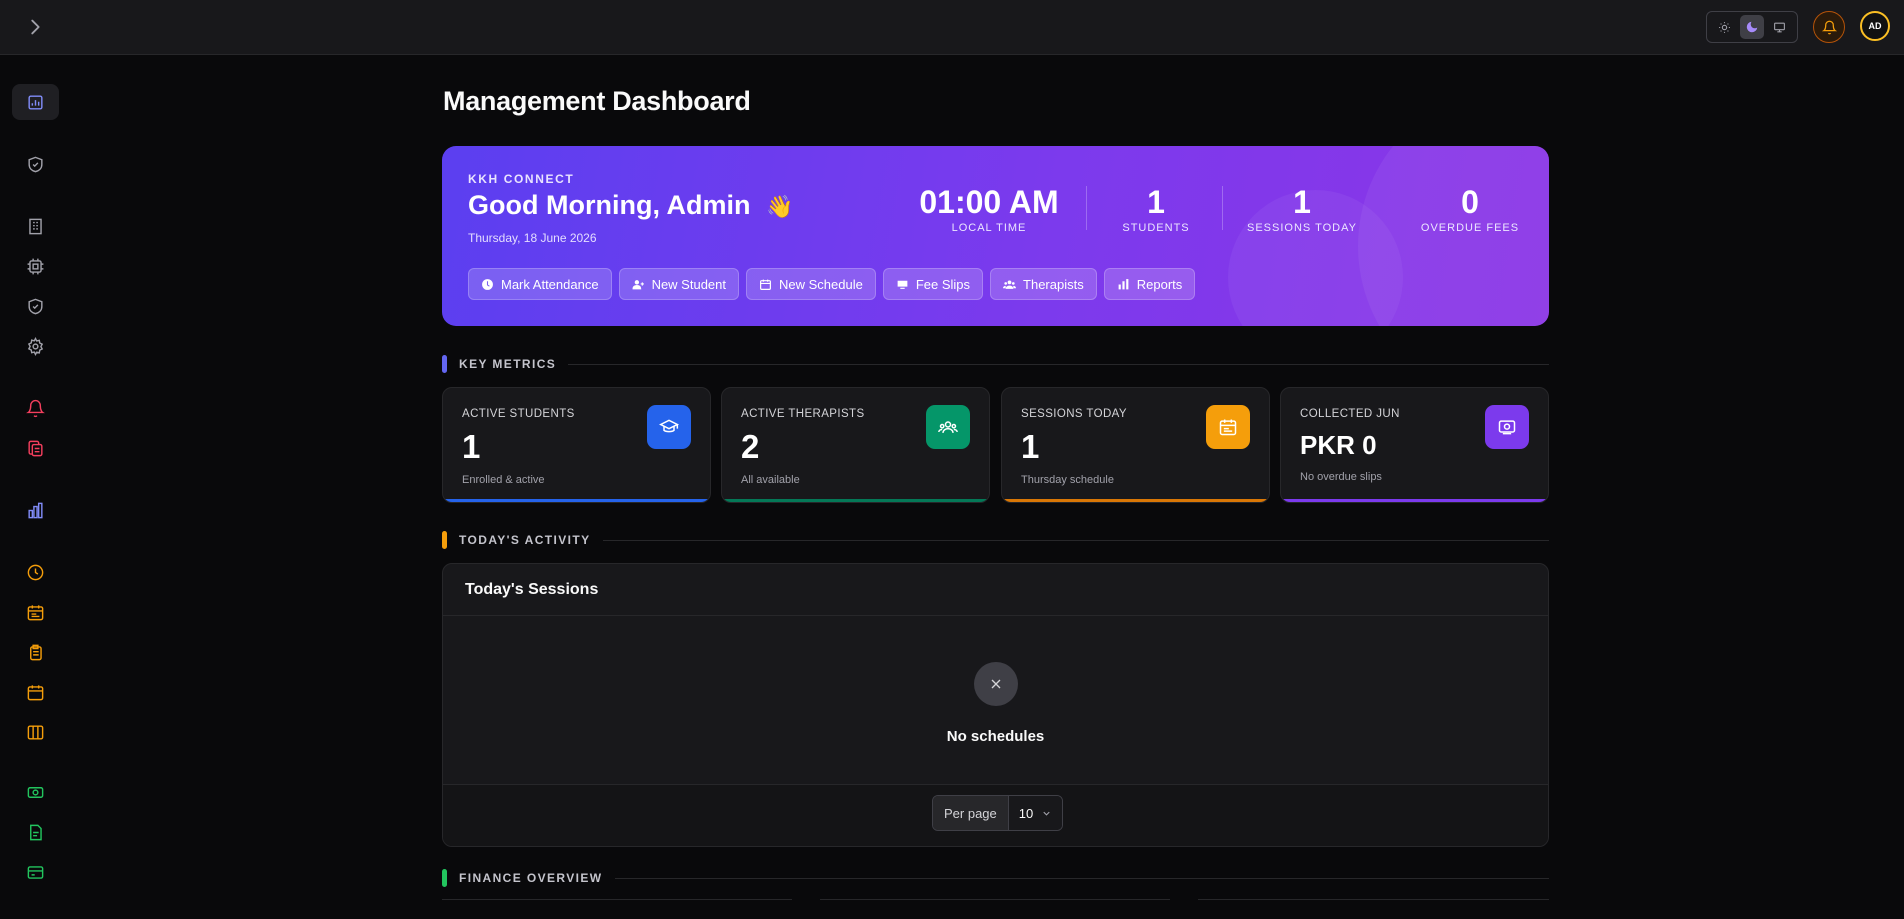 This screenshot has height=919, width=1904. I want to click on reports-button: Reports, so click(1149, 284).